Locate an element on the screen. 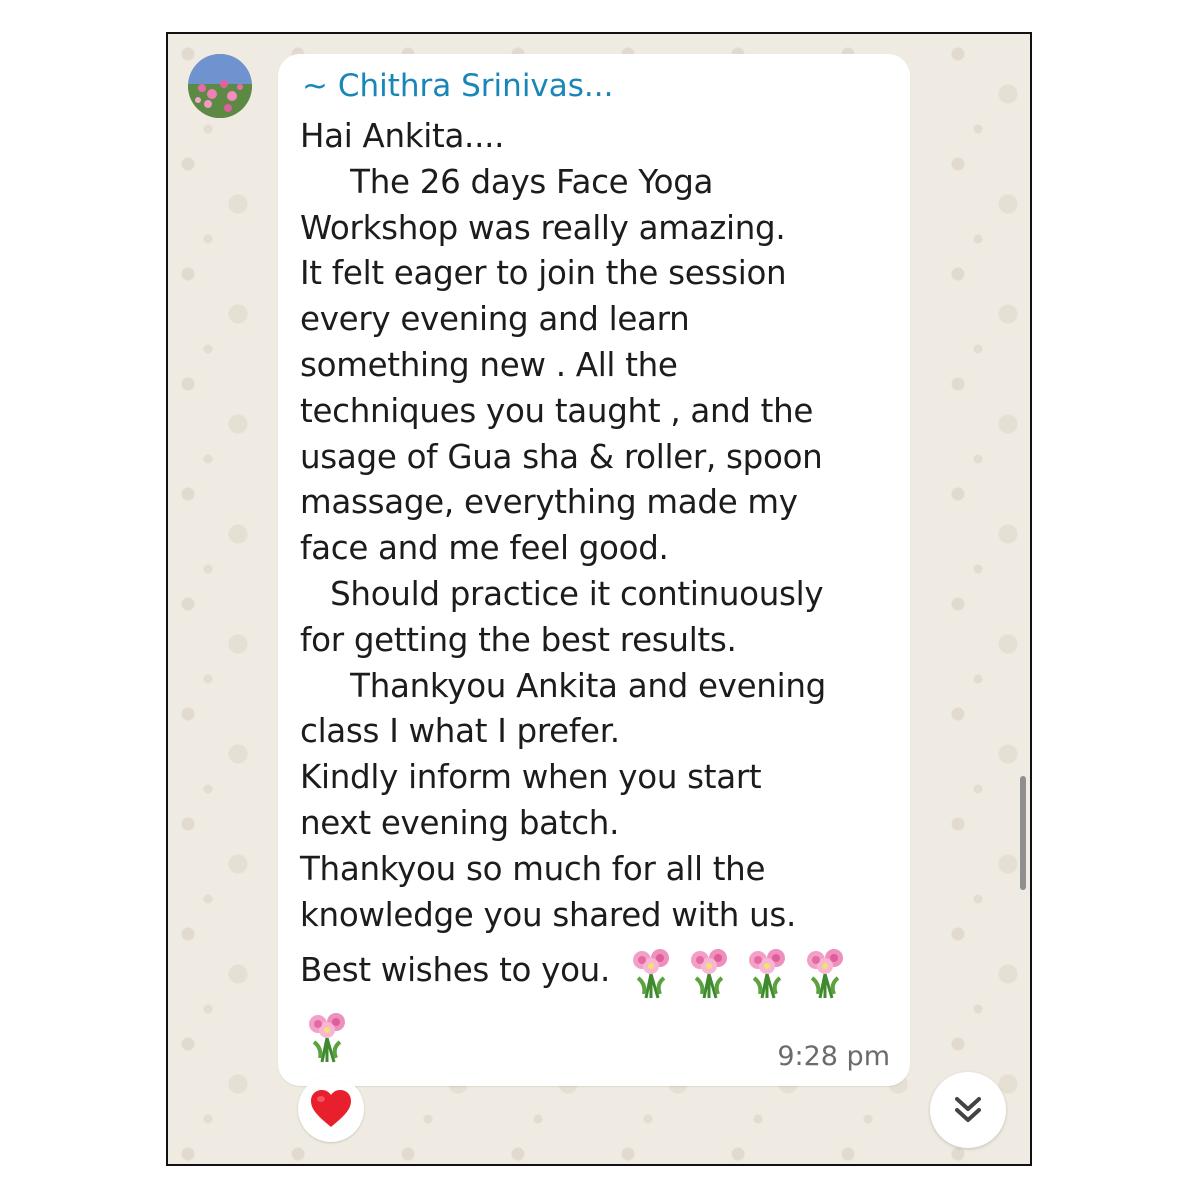 Image resolution: width=1200 pixels, height=1200 pixels. message-line: Thankyou so much for all the is located at coordinates (533, 868).